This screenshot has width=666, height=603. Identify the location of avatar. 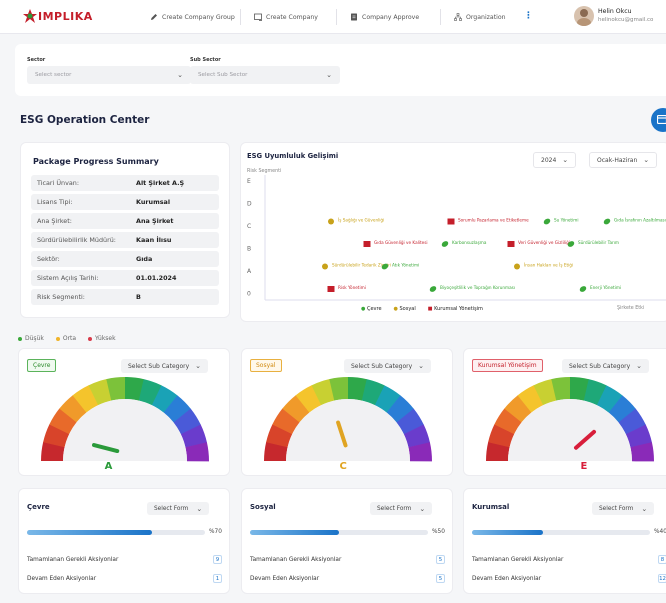
(584, 16).